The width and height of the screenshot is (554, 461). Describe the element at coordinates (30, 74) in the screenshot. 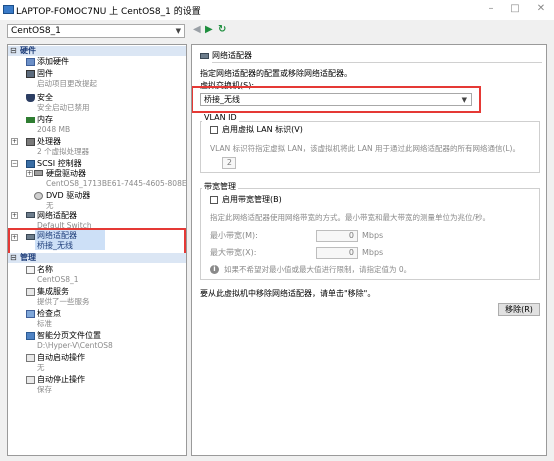

I see `firmware-icon` at that location.